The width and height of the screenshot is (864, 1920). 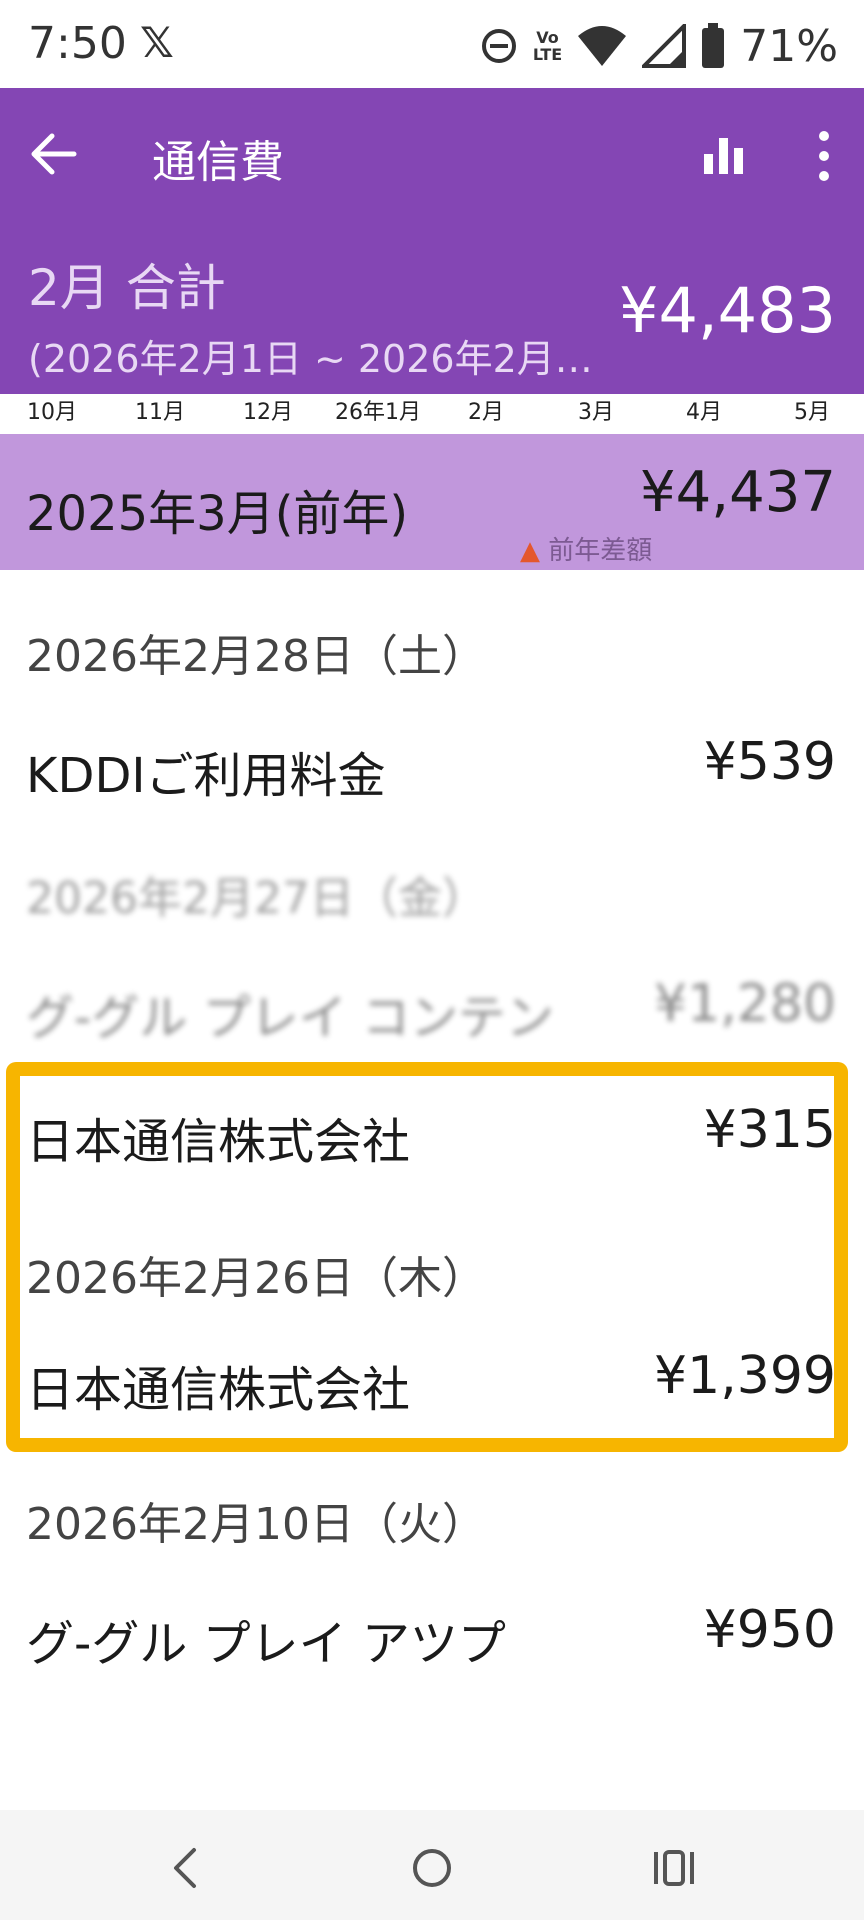 I want to click on date-header: 2026年2月28日（土）, so click(x=256, y=656).